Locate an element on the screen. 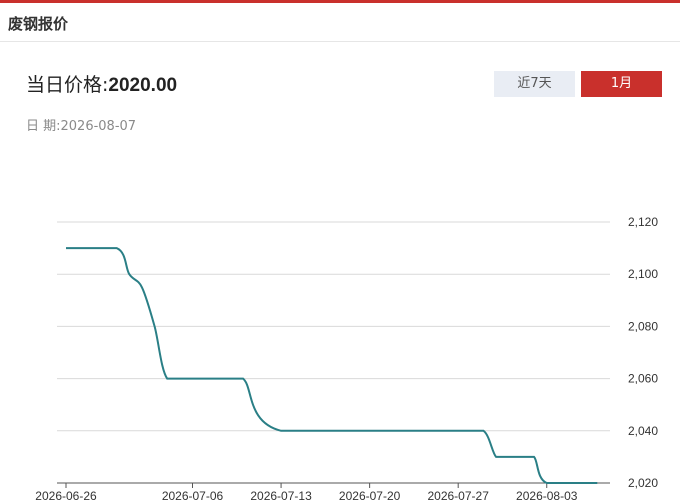 The image size is (680, 502). y-tick-label: 2,020 is located at coordinates (643, 483).